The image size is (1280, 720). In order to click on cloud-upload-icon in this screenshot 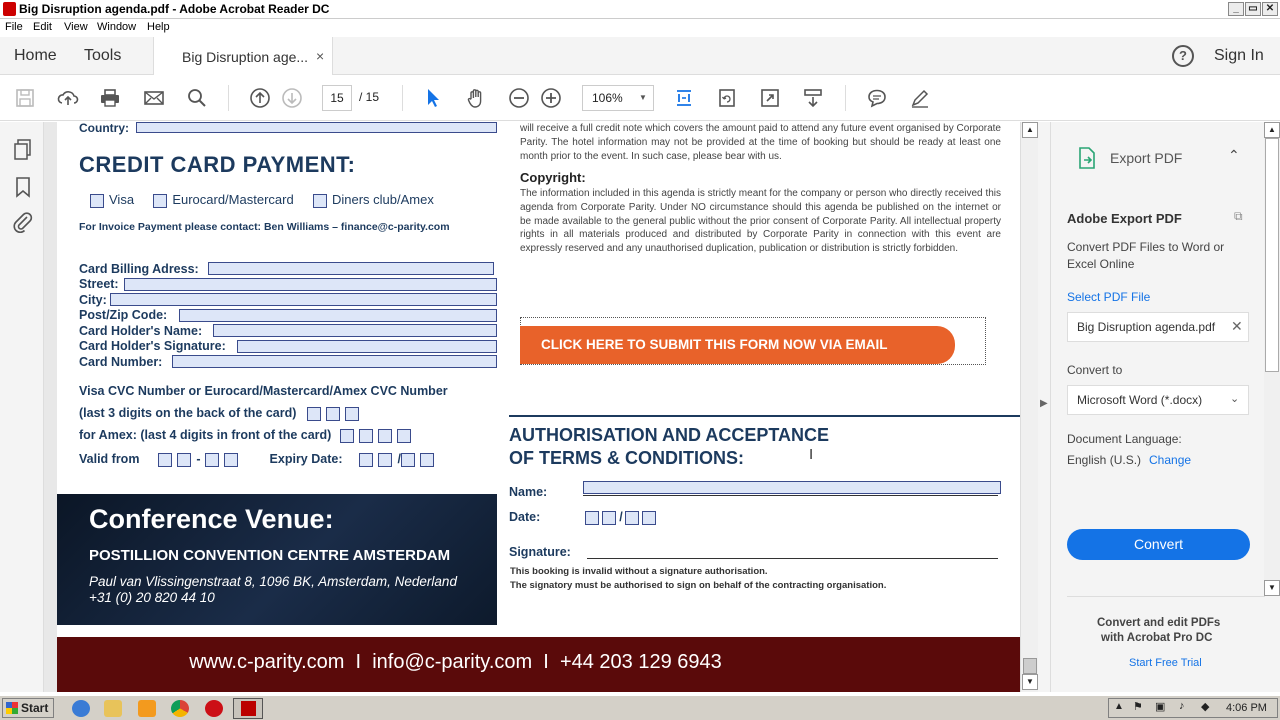, I will do `click(68, 98)`.